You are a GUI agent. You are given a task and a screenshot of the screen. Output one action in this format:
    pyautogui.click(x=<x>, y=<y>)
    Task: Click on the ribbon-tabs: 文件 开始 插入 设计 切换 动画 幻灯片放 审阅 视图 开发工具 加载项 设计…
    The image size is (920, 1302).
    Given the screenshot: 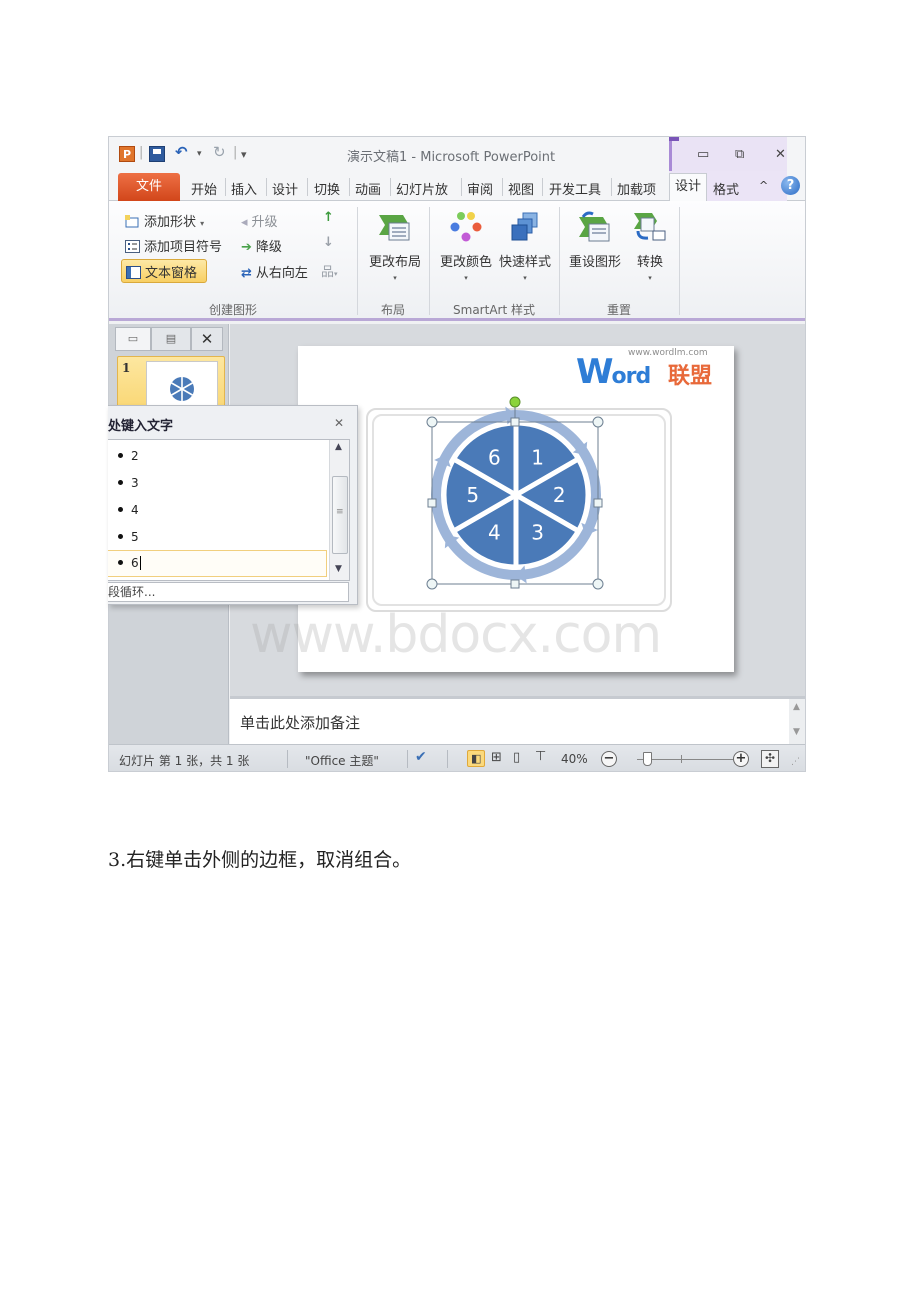 What is the action you would take?
    pyautogui.click(x=457, y=186)
    